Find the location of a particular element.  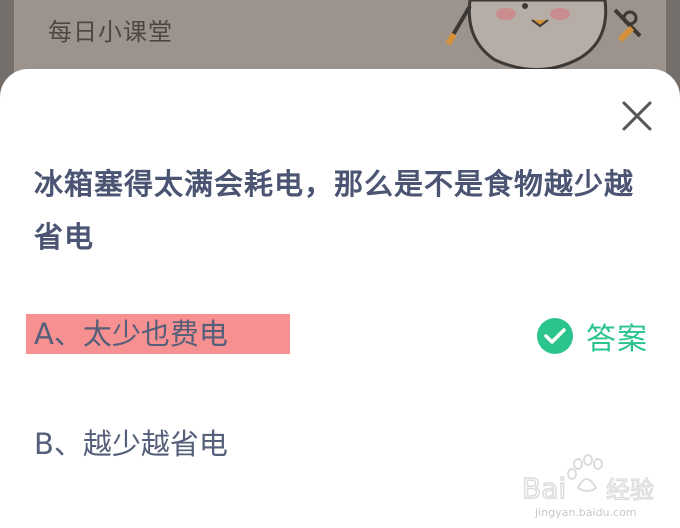

svg-text: 经验 is located at coordinates (630, 490).